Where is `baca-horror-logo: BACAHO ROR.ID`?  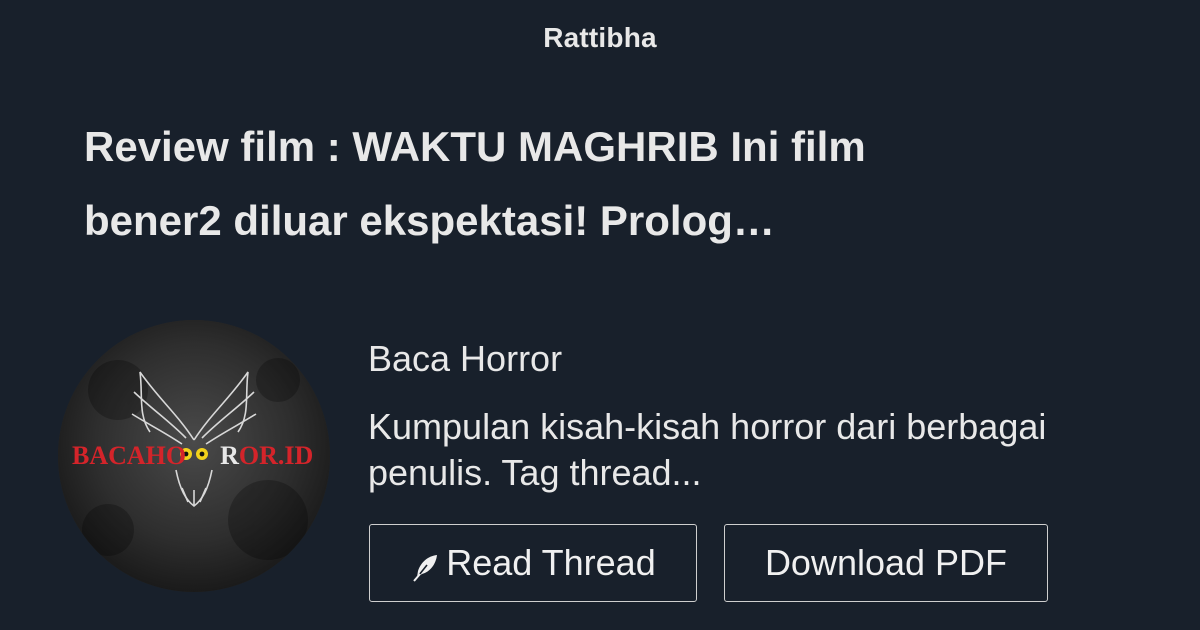 baca-horror-logo: BACAHO ROR.ID is located at coordinates (194, 456).